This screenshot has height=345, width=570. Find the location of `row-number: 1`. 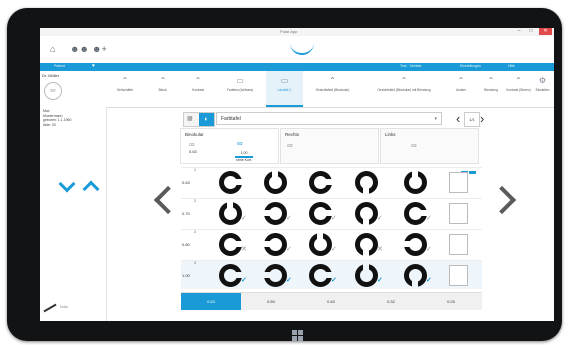

row-number: 1 is located at coordinates (195, 170).